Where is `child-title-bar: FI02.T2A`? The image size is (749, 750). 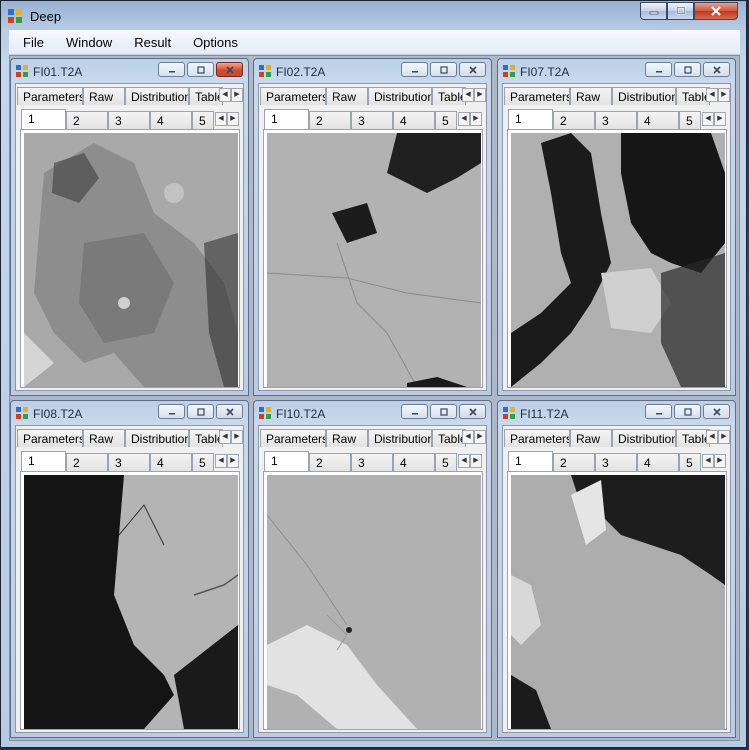 child-title-bar: FI02.T2A is located at coordinates (372, 71).